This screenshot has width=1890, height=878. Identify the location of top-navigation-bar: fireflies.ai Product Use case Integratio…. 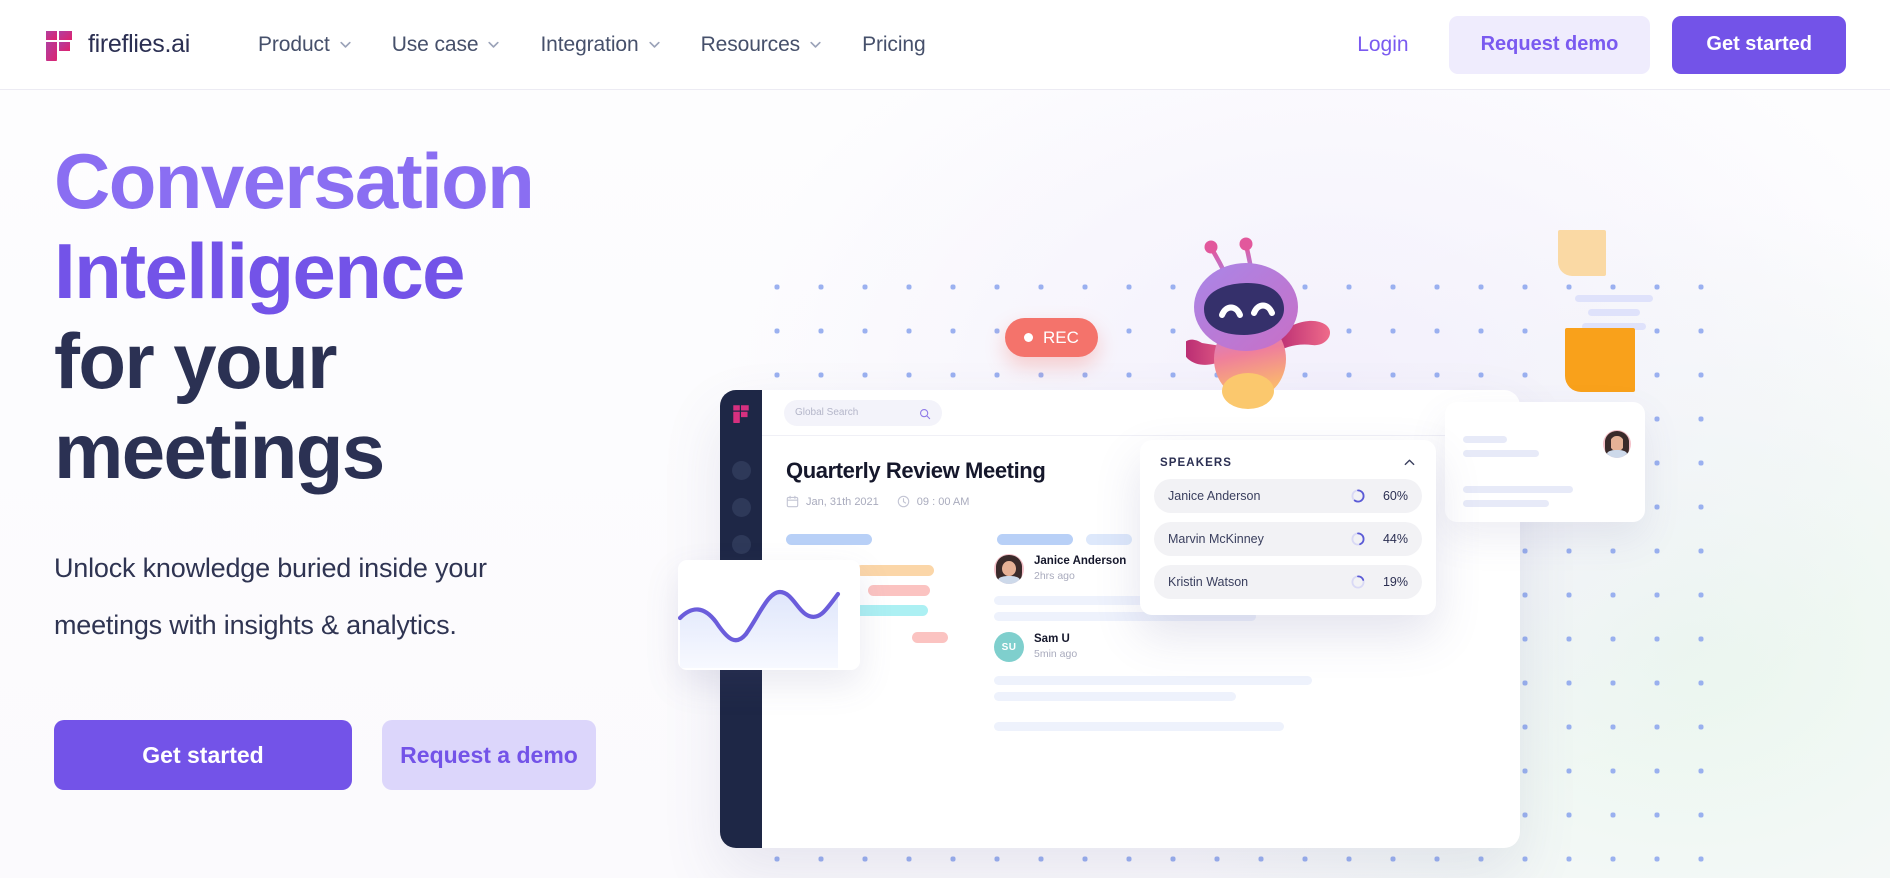
(945, 45).